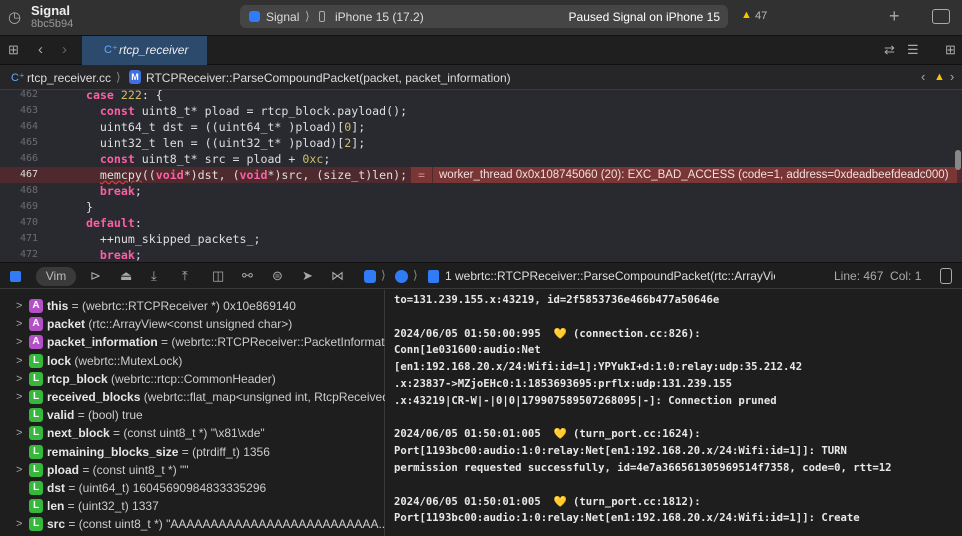 This screenshot has width=962, height=536. Describe the element at coordinates (28, 254) in the screenshot. I see `line-number: 472` at that location.